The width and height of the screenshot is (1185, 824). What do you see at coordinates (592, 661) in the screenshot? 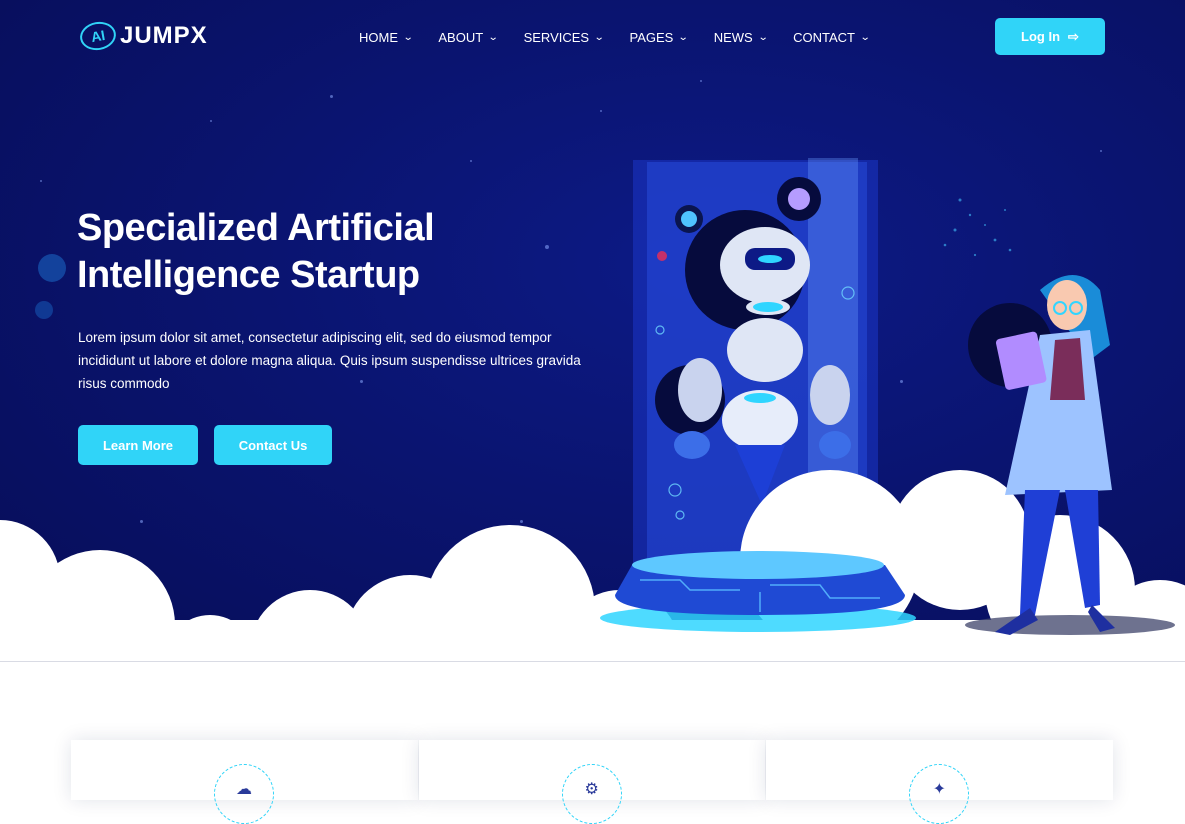
I see `section-divider` at bounding box center [592, 661].